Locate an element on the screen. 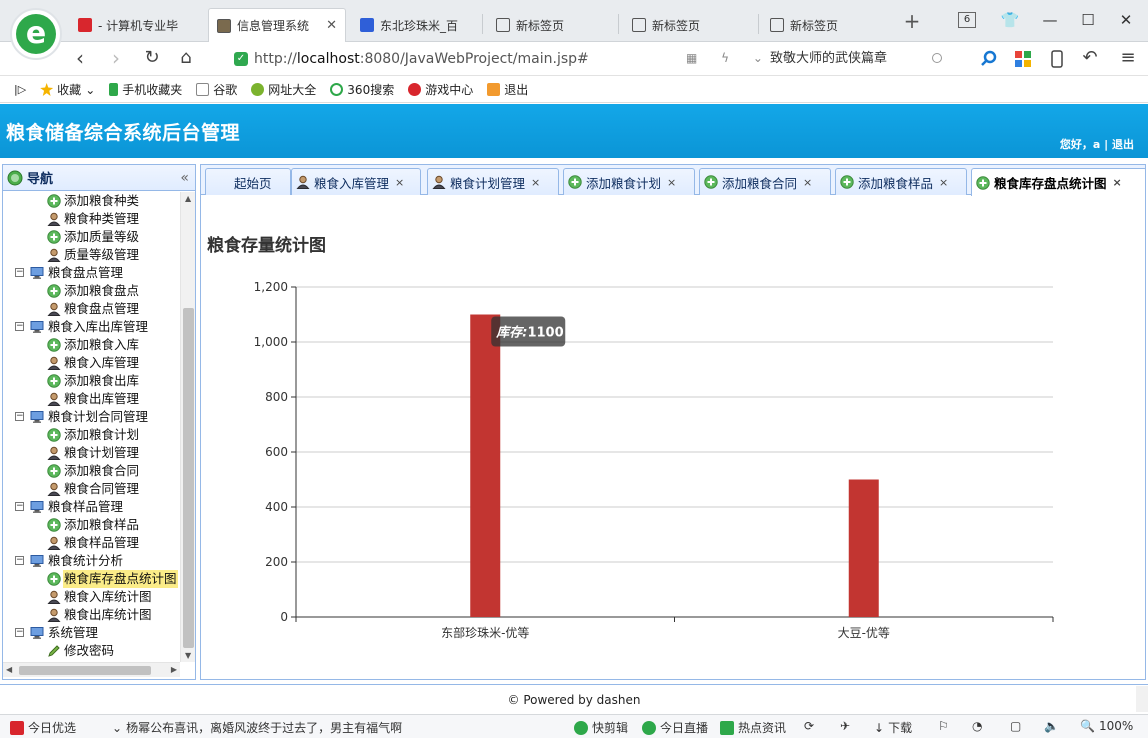 This screenshot has width=1148, height=738. page-scrollbar is located at coordinates (1142, 699).